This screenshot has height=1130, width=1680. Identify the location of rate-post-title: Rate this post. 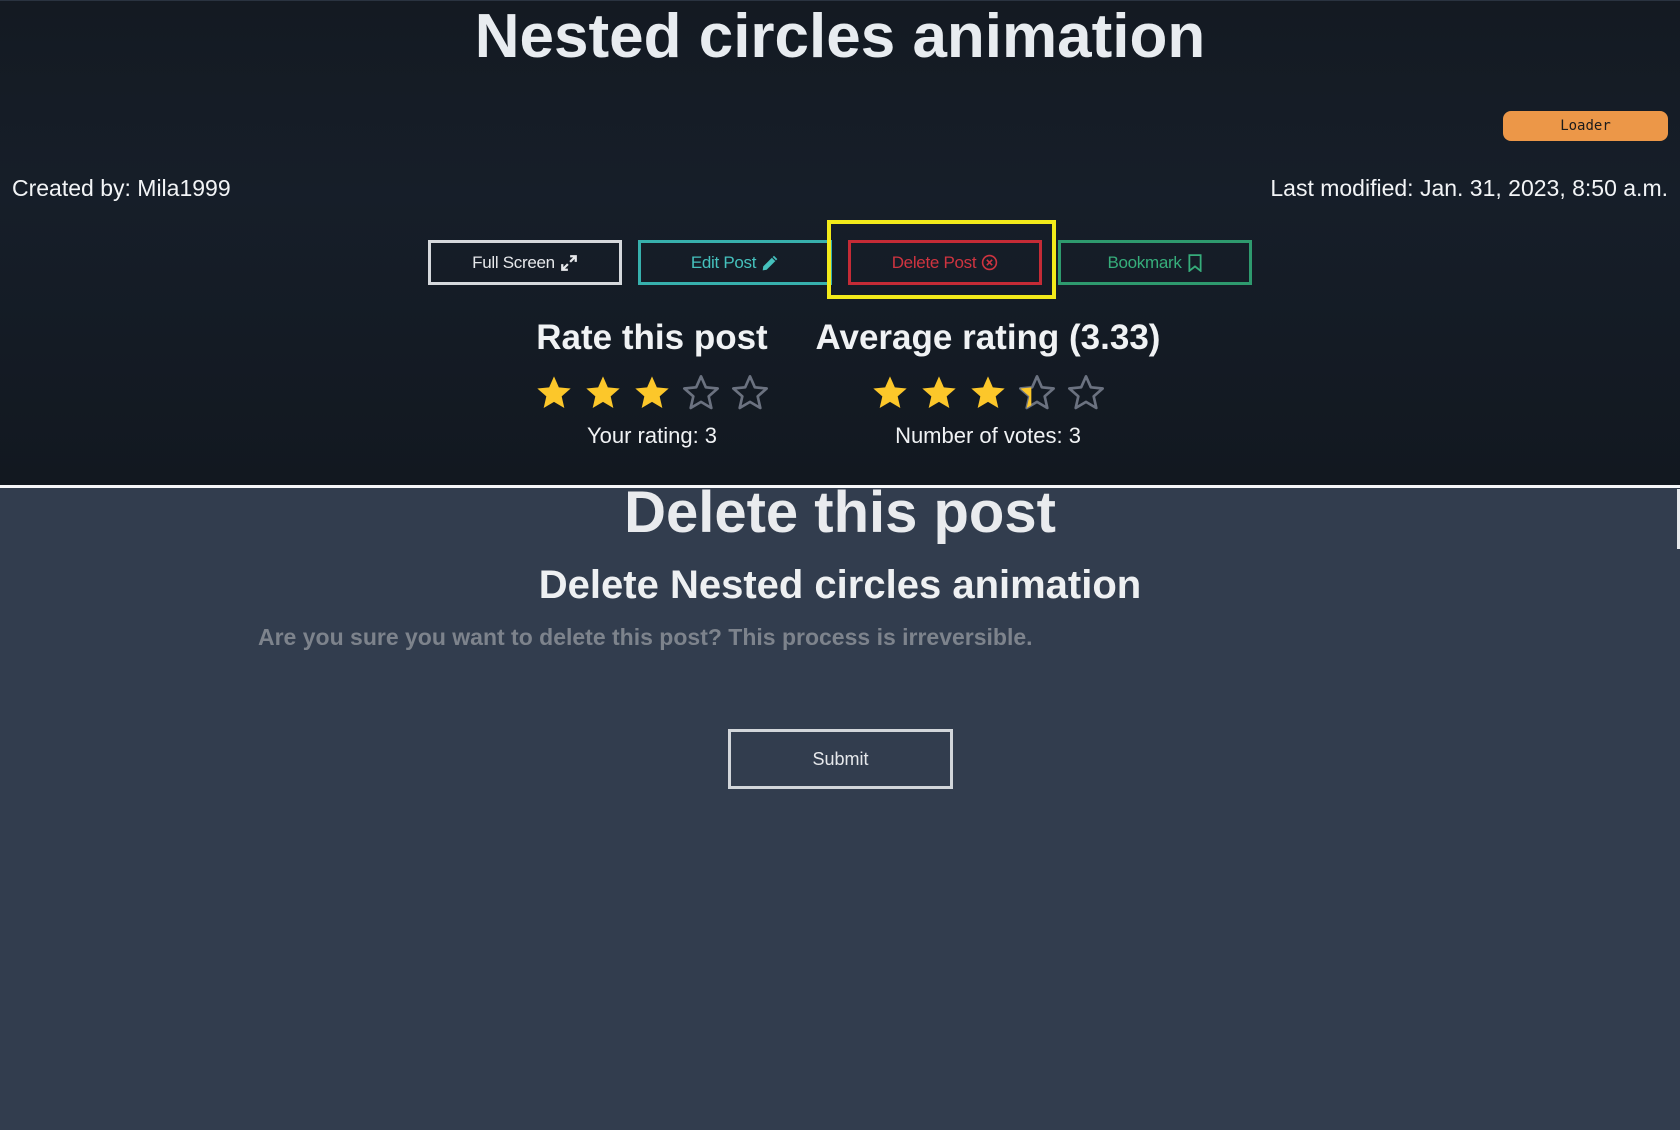
(652, 337).